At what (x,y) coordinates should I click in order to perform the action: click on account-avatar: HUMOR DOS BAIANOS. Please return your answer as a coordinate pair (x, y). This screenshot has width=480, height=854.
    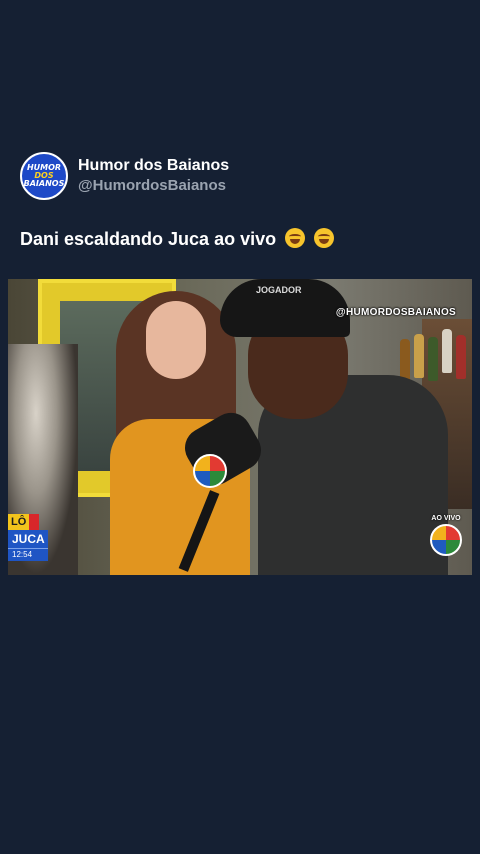
    Looking at the image, I should click on (44, 176).